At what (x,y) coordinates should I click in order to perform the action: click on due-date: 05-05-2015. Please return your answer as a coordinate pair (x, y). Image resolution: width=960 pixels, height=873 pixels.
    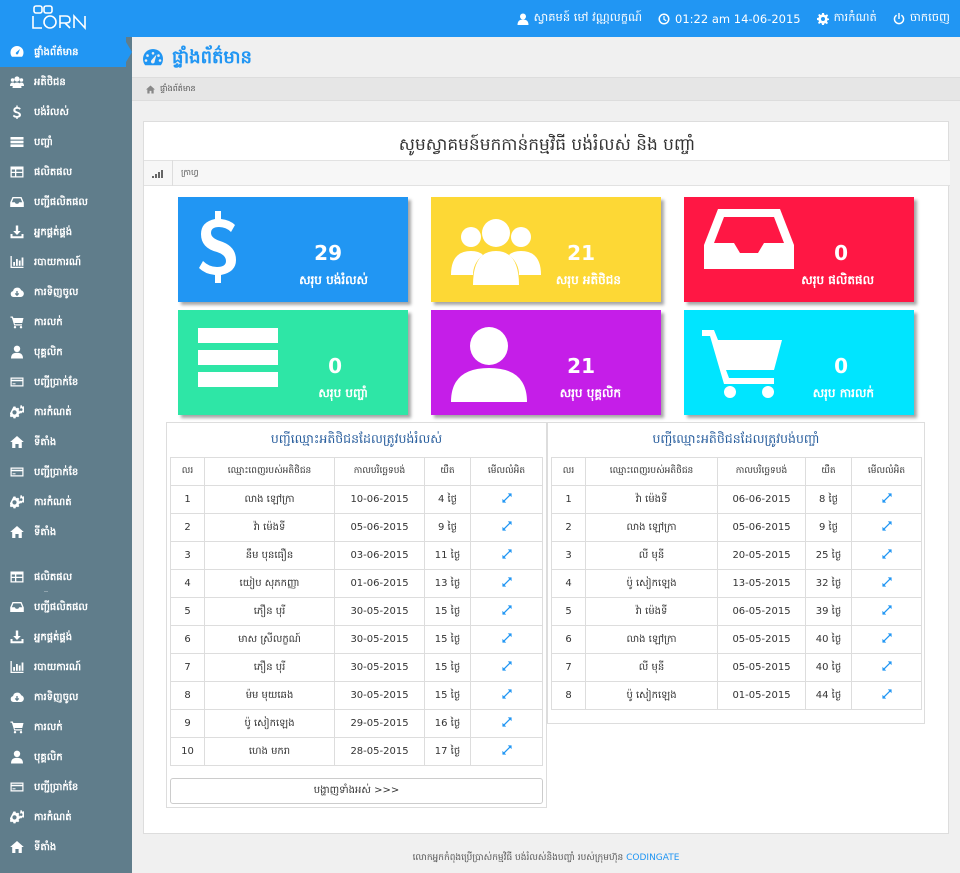
    Looking at the image, I should click on (761, 639).